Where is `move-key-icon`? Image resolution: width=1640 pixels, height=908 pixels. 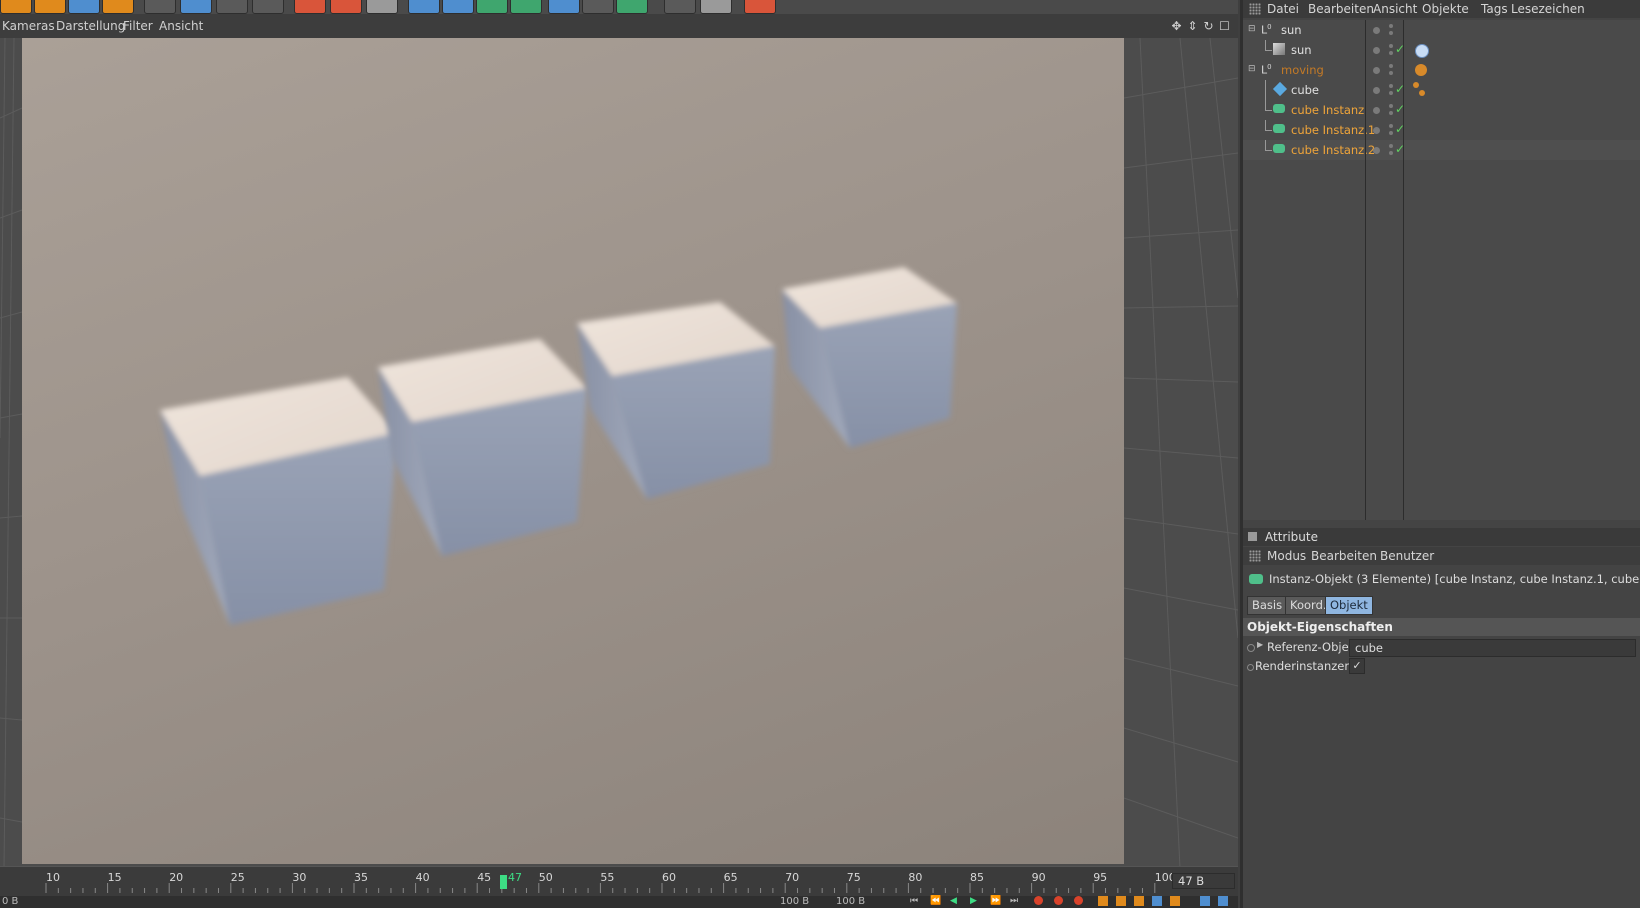 move-key-icon is located at coordinates (1103, 901).